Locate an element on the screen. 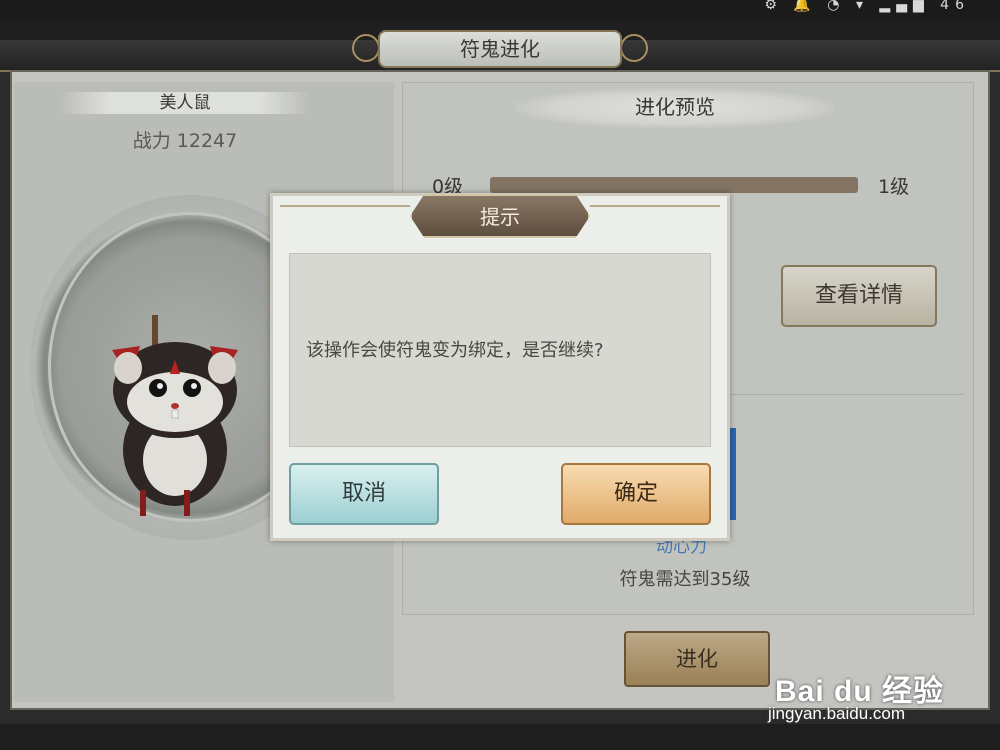 This screenshot has width=1000, height=750. cancel-button: 取消 is located at coordinates (364, 494).